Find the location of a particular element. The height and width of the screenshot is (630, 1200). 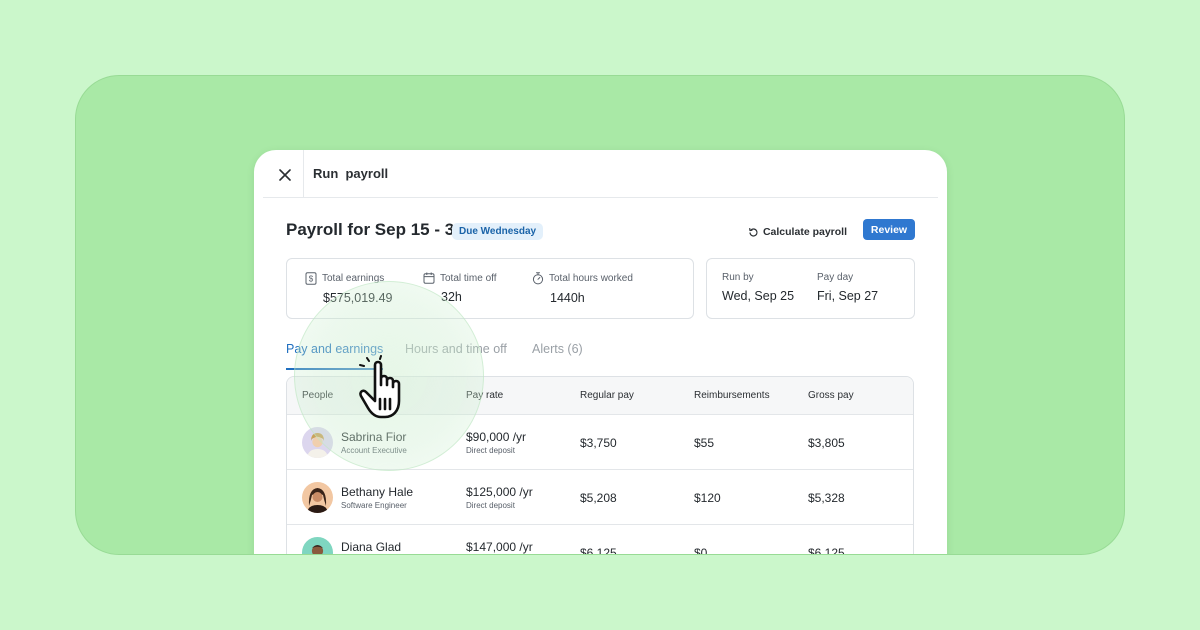

person-name: Bethany Hale is located at coordinates (377, 492).